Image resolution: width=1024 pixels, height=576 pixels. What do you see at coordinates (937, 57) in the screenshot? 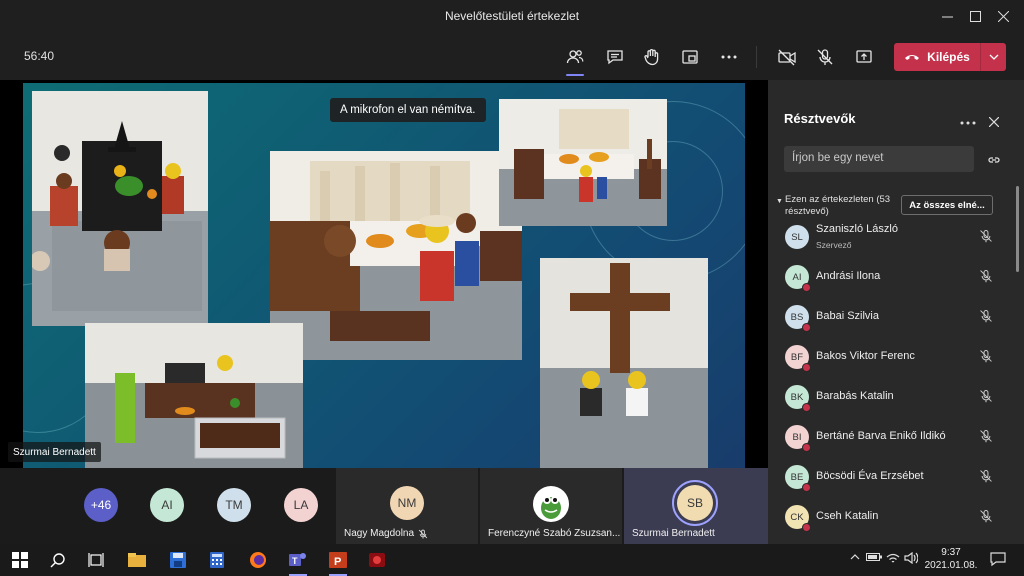
I see `leave-main: Kilépés` at bounding box center [937, 57].